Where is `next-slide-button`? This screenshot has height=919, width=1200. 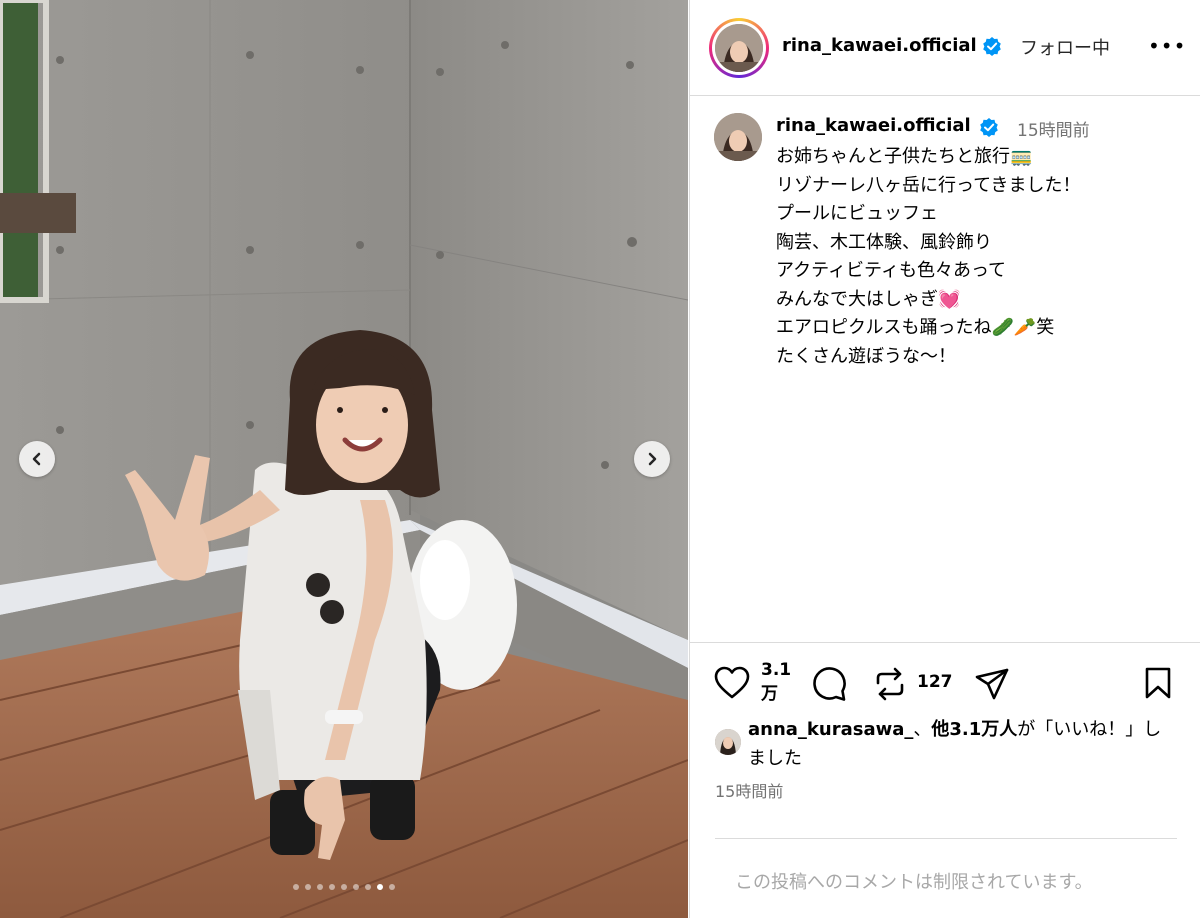
next-slide-button is located at coordinates (652, 459).